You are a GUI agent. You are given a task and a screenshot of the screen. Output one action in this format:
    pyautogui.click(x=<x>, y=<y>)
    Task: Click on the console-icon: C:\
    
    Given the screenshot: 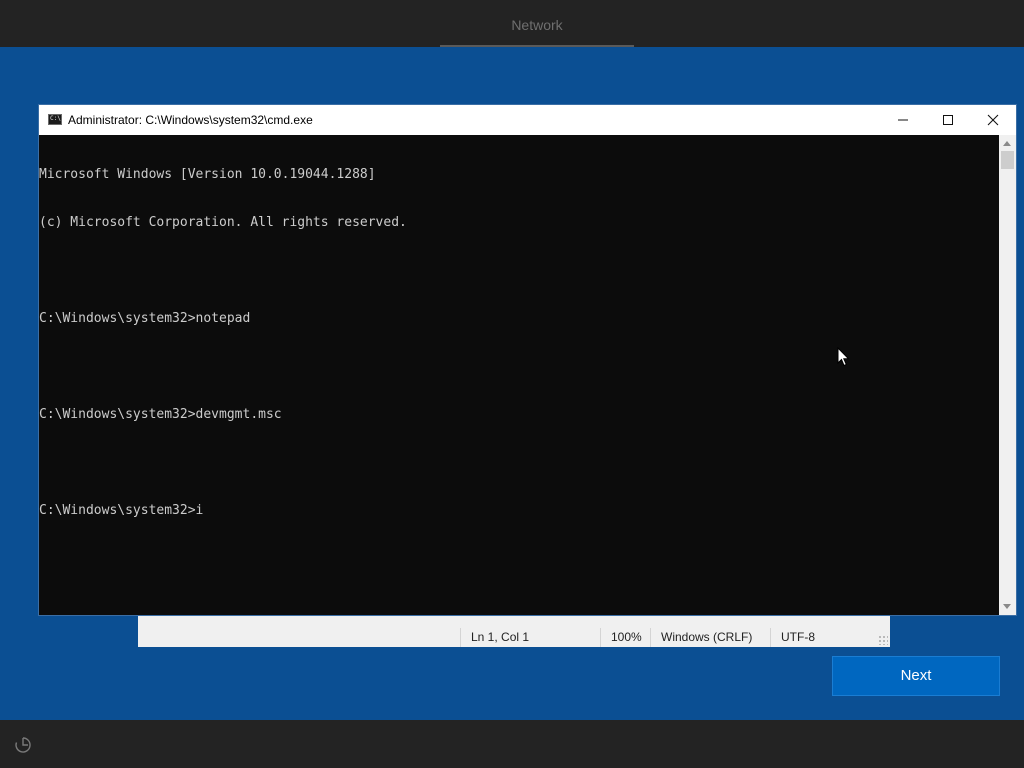 What is the action you would take?
    pyautogui.click(x=55, y=119)
    